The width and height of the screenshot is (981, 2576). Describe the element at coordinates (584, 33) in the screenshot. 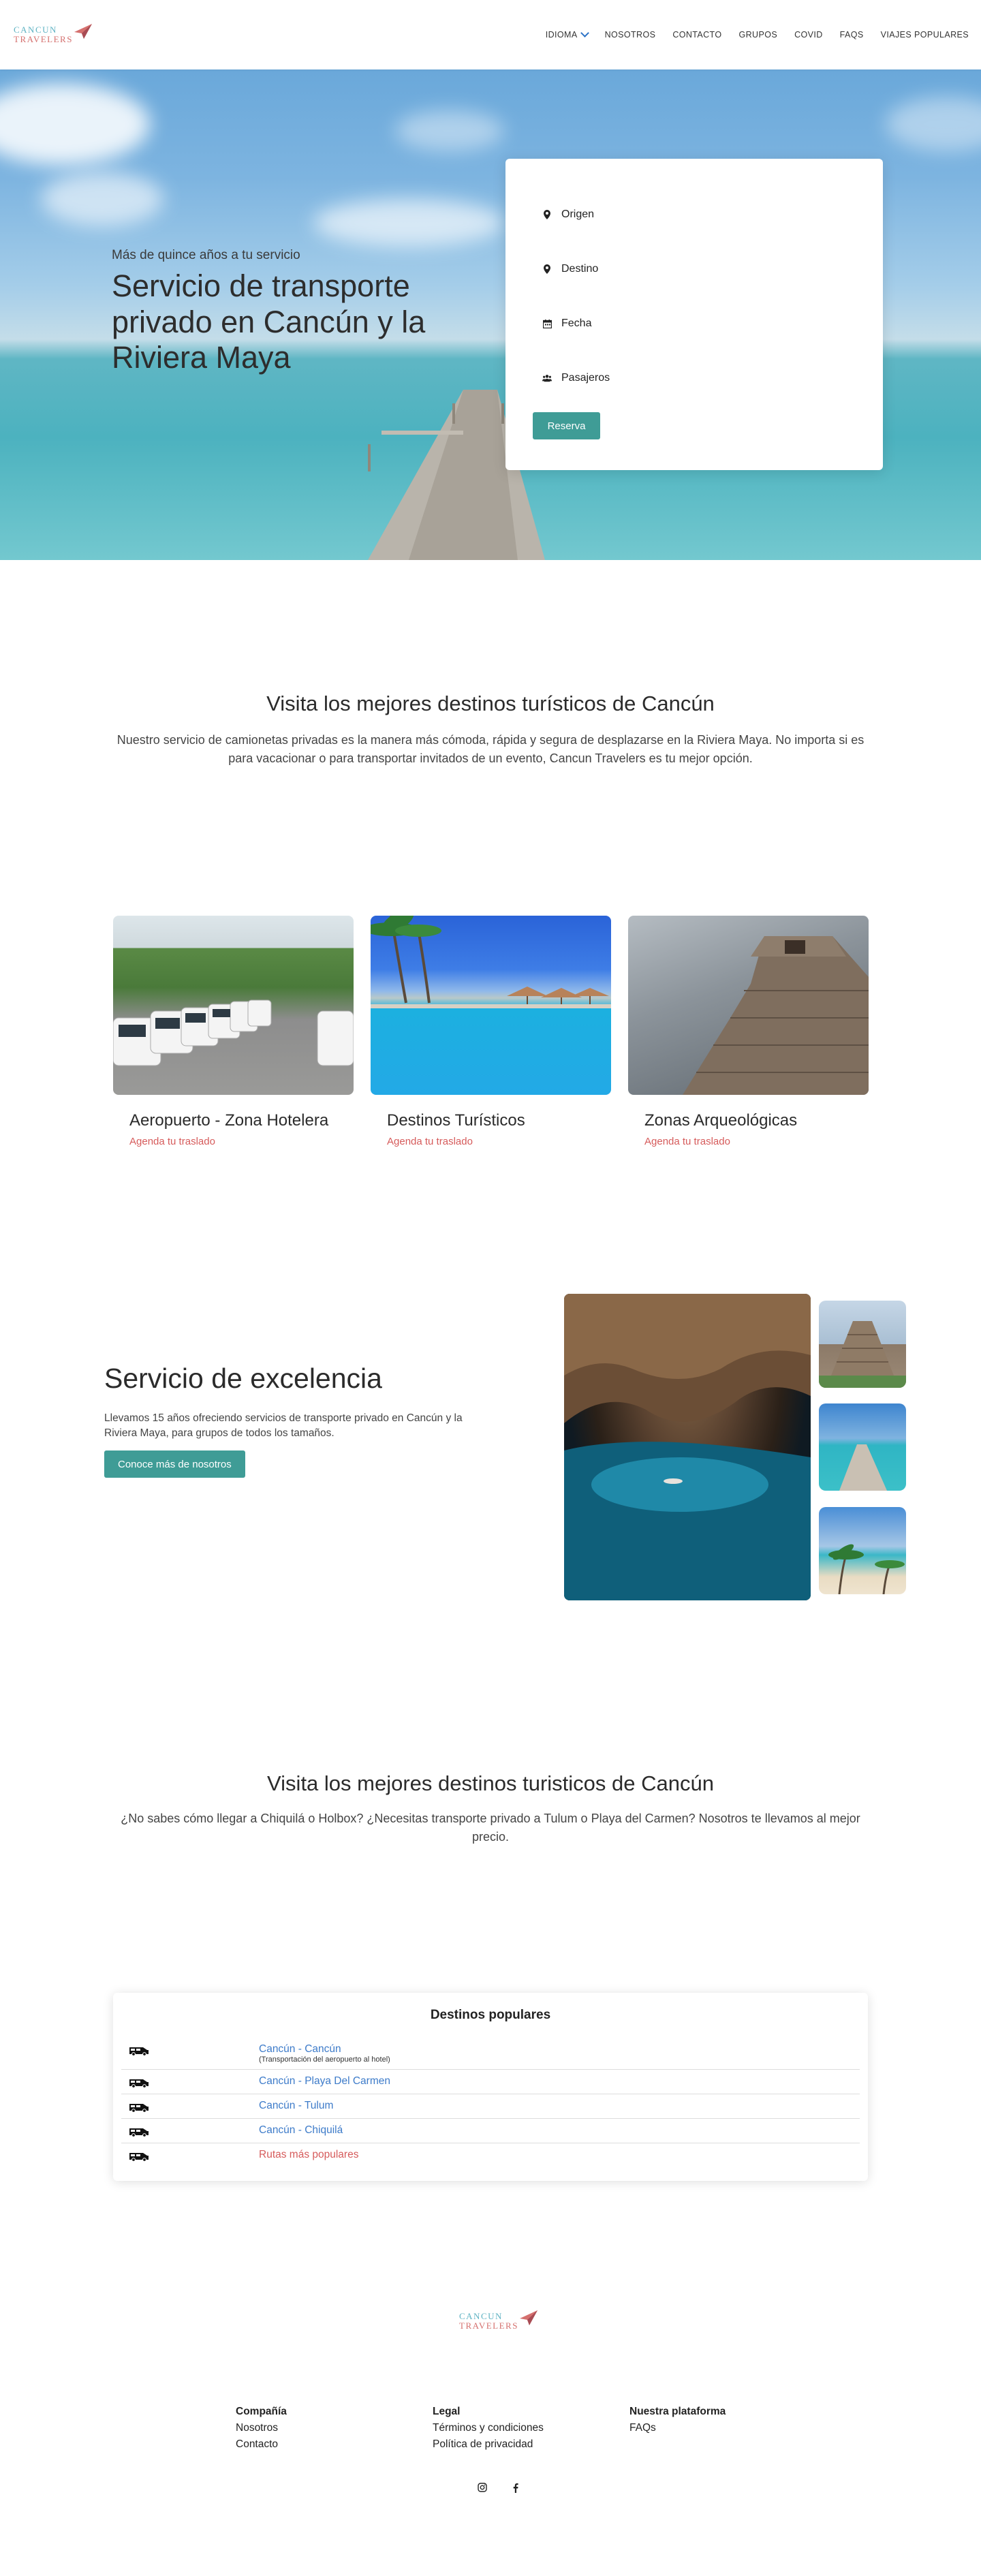

I see `chevron-down-icon` at that location.